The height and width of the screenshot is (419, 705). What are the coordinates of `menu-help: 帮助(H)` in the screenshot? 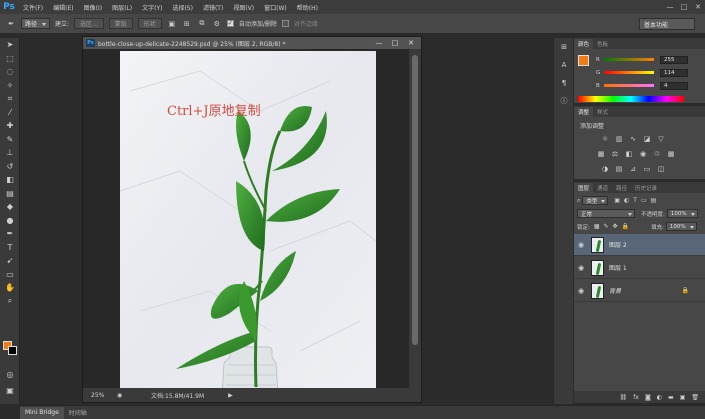 It's located at (307, 7).